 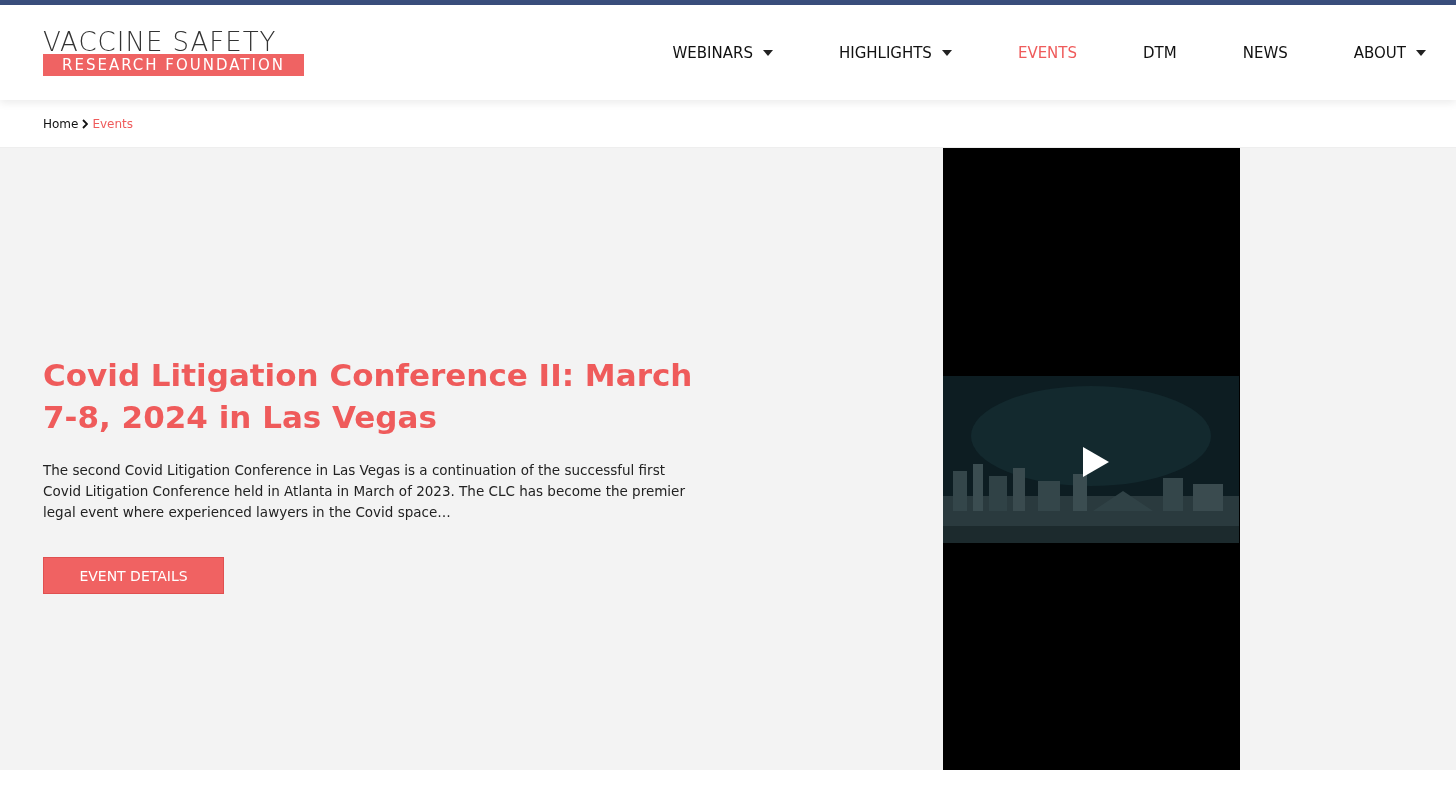 I want to click on nav-link: ABOUT, so click(x=1389, y=52).